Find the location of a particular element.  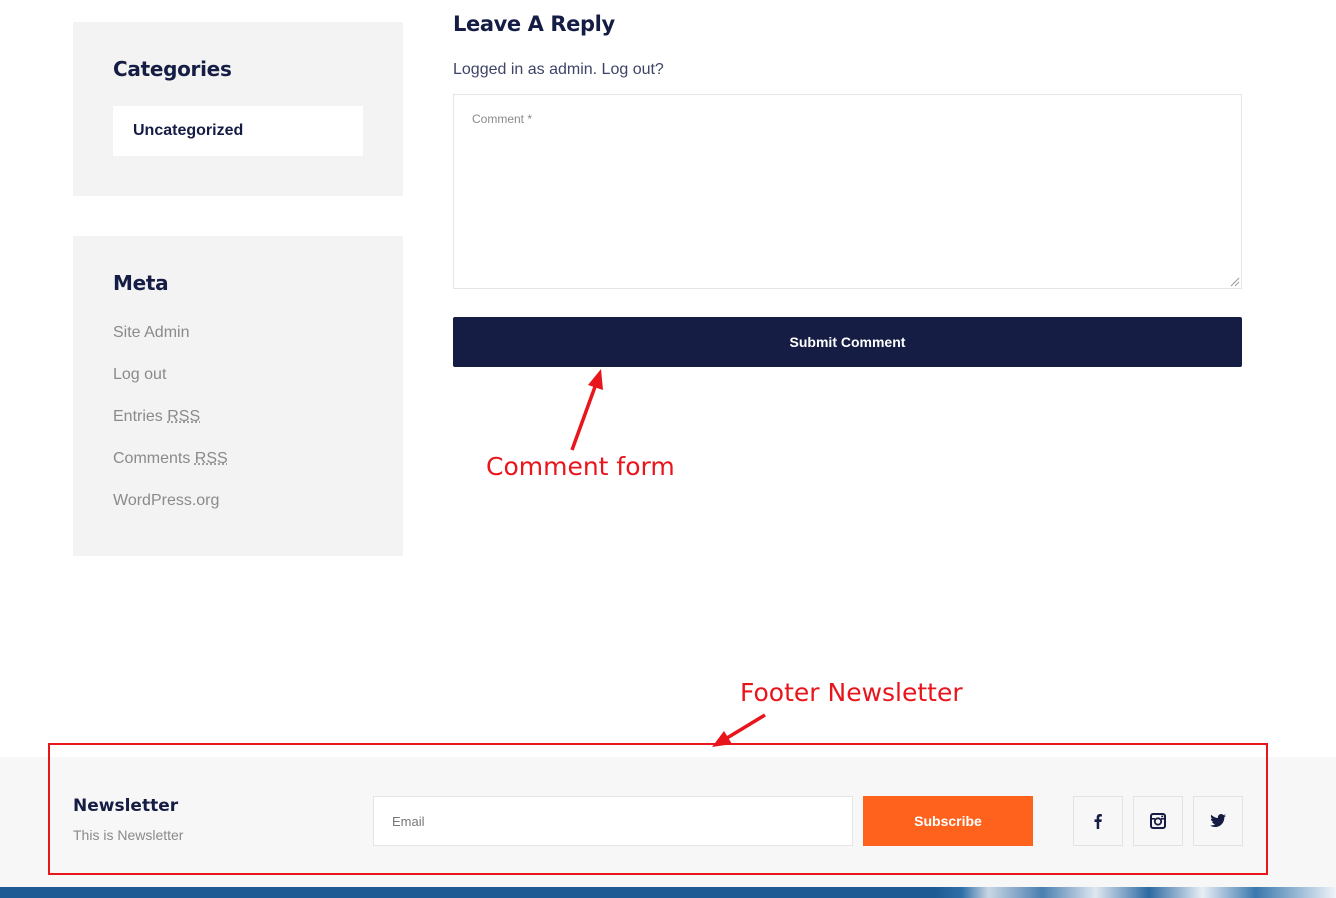

submit-comment-button: Submit Comment is located at coordinates (847, 342).